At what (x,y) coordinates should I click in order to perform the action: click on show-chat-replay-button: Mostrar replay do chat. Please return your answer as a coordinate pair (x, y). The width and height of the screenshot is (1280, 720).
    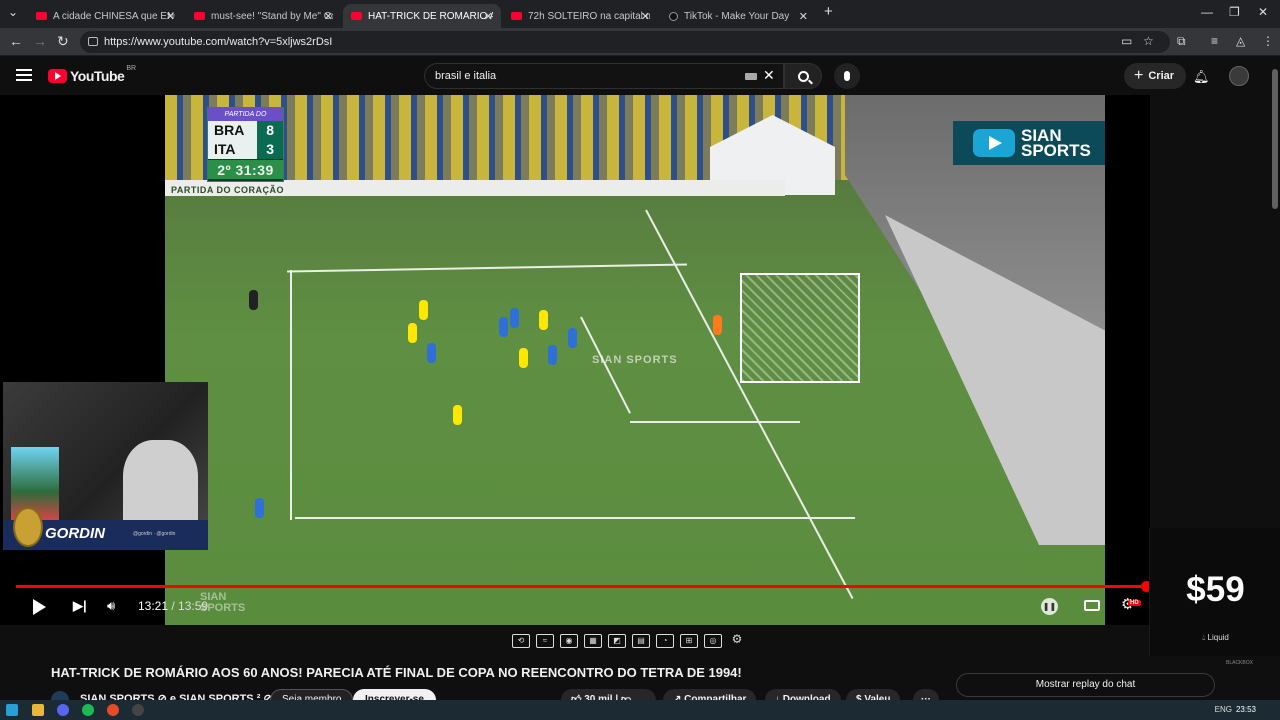
    Looking at the image, I should click on (1085, 685).